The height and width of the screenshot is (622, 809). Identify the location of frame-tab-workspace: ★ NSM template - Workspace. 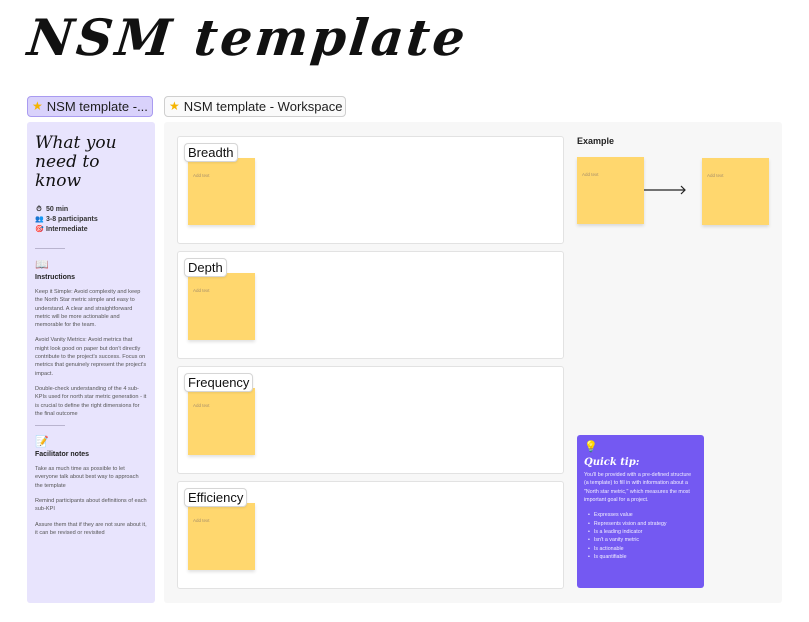
(255, 106).